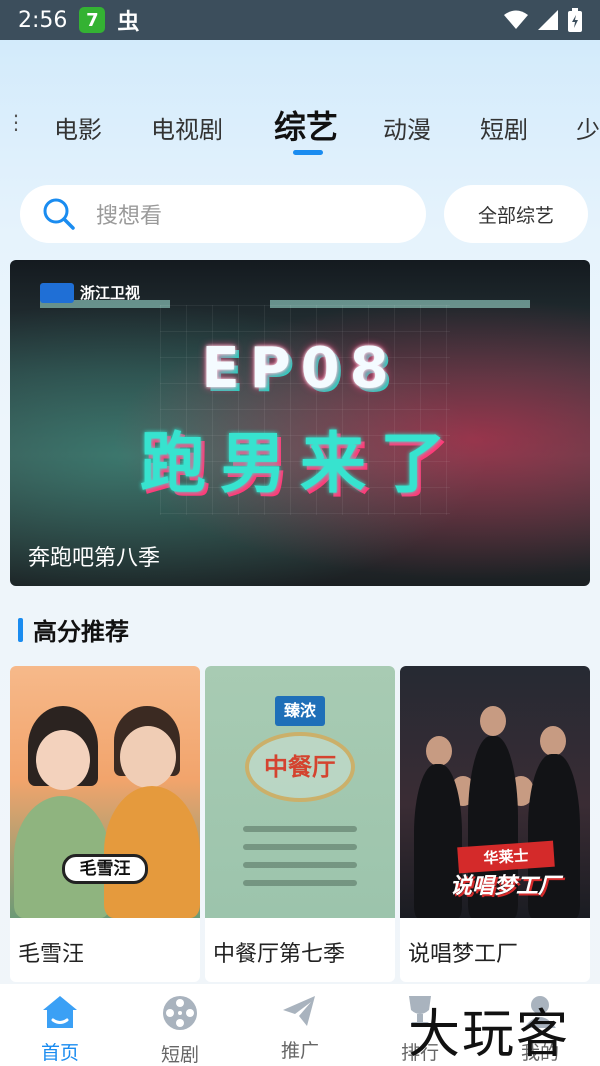 The height and width of the screenshot is (1066, 600). Describe the element at coordinates (57, 292) in the screenshot. I see `channel-logo-icon` at that location.